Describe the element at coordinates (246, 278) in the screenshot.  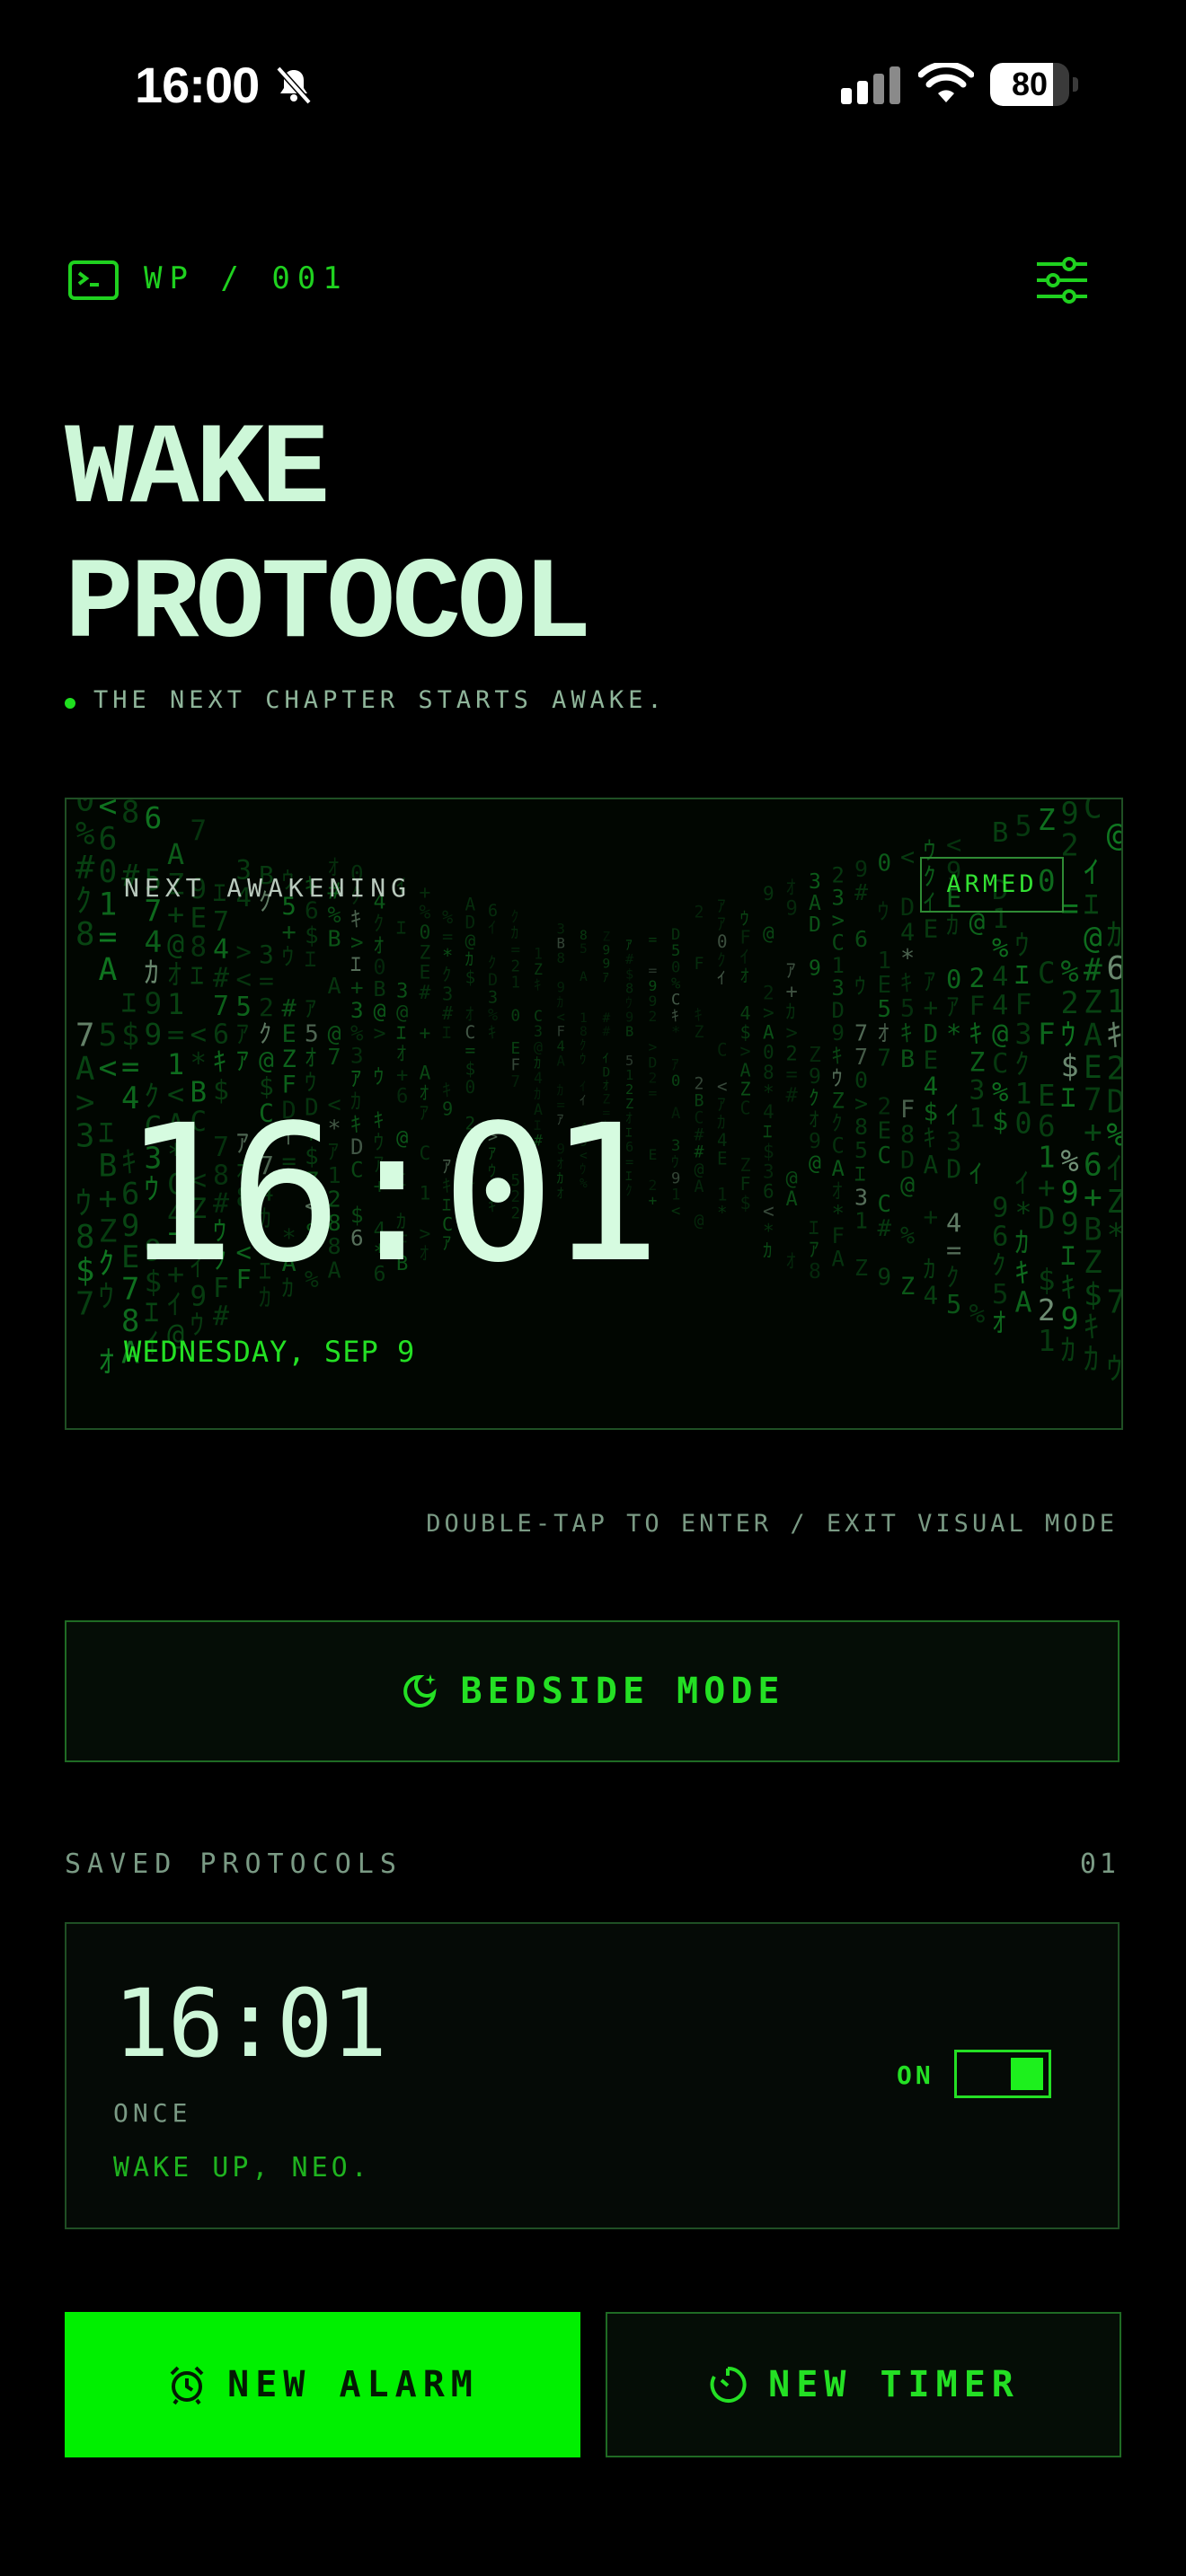
I see `app-brand: WP / 001` at that location.